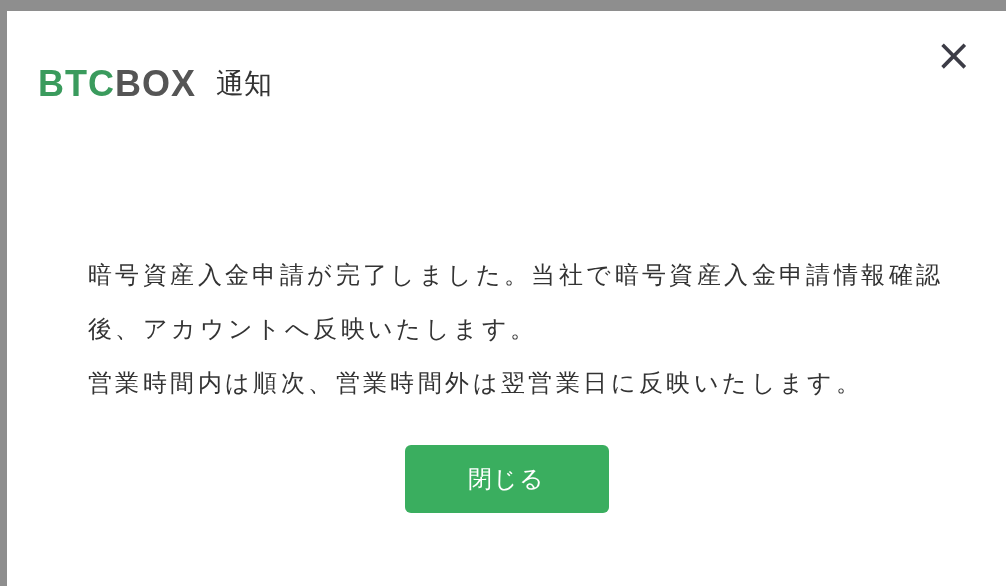 The image size is (1006, 586). Describe the element at coordinates (516, 302) in the screenshot. I see `message-text: 暗号資産入金申請が完了しました。当社で暗号資産入金申請情報確認後、アカウントへ反映いたします。` at that location.